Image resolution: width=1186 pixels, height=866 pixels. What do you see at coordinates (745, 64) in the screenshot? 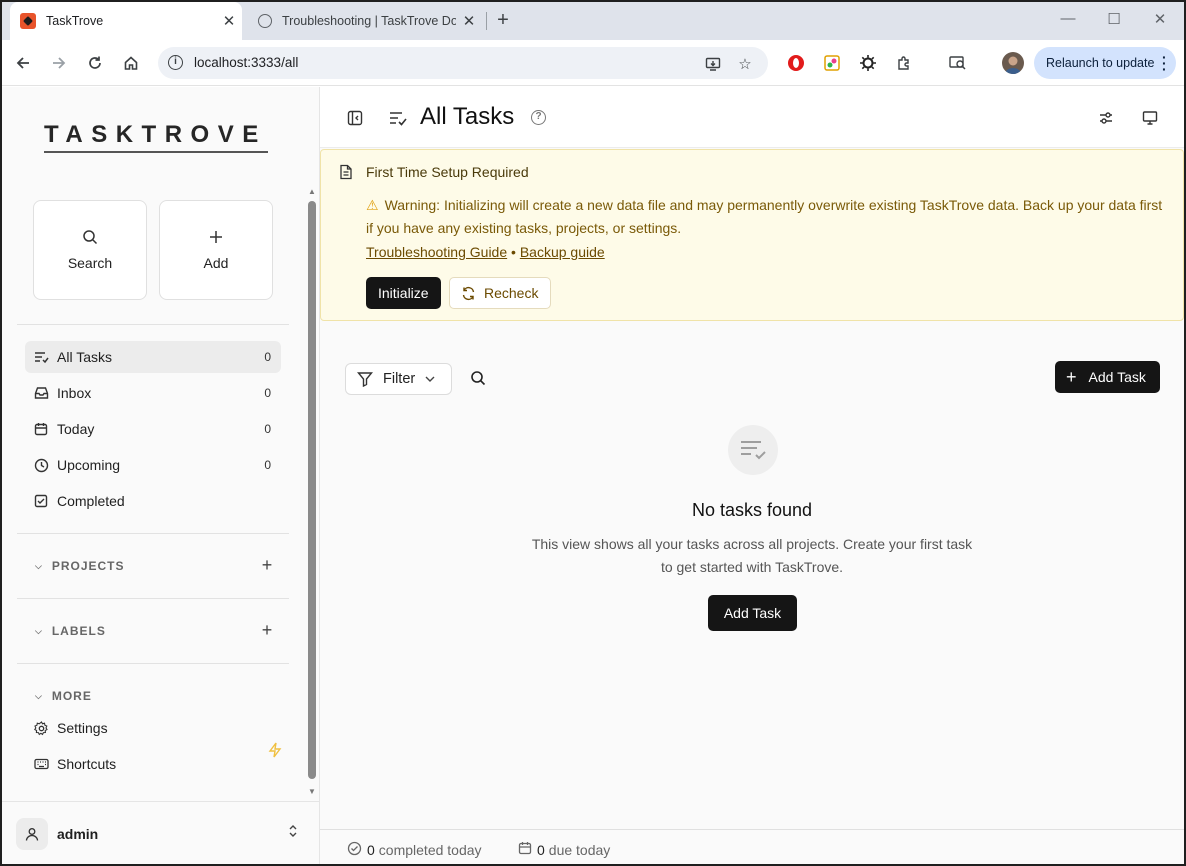
I see `bookmark-star-icon: ☆` at bounding box center [745, 64].